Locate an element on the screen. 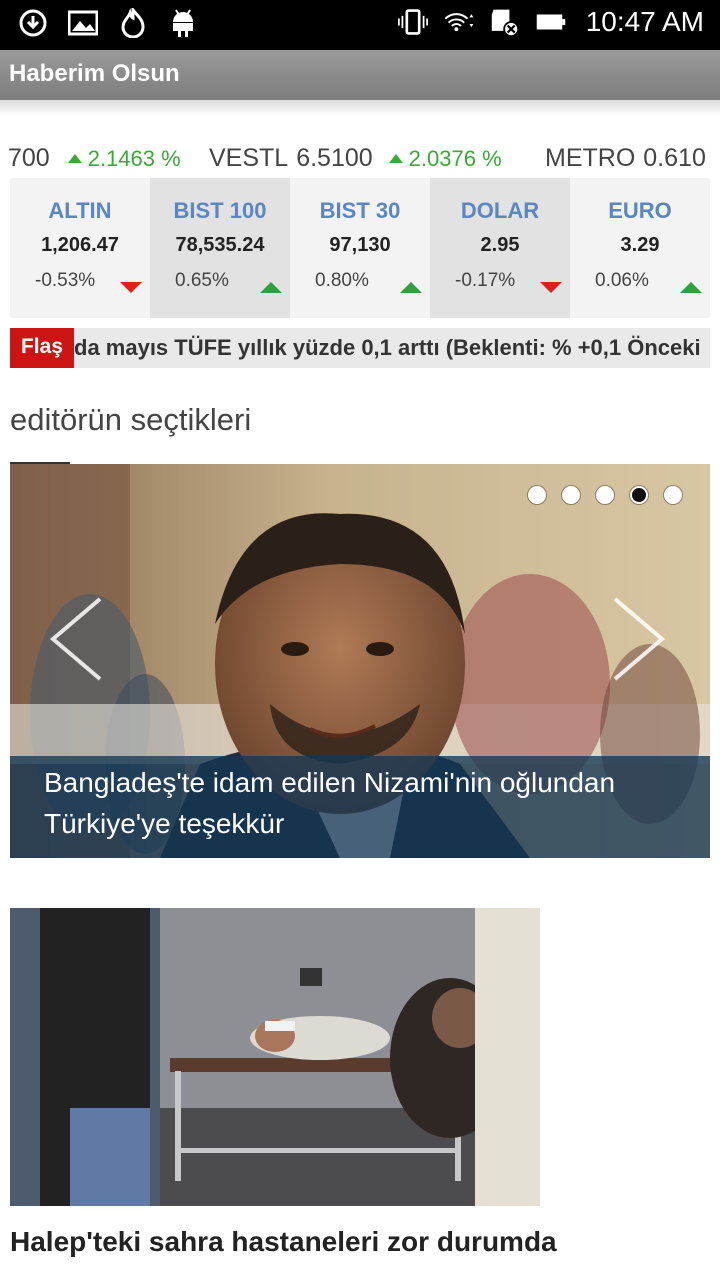 This screenshot has height=1280, width=720. app-bar-shadow is located at coordinates (360, 108).